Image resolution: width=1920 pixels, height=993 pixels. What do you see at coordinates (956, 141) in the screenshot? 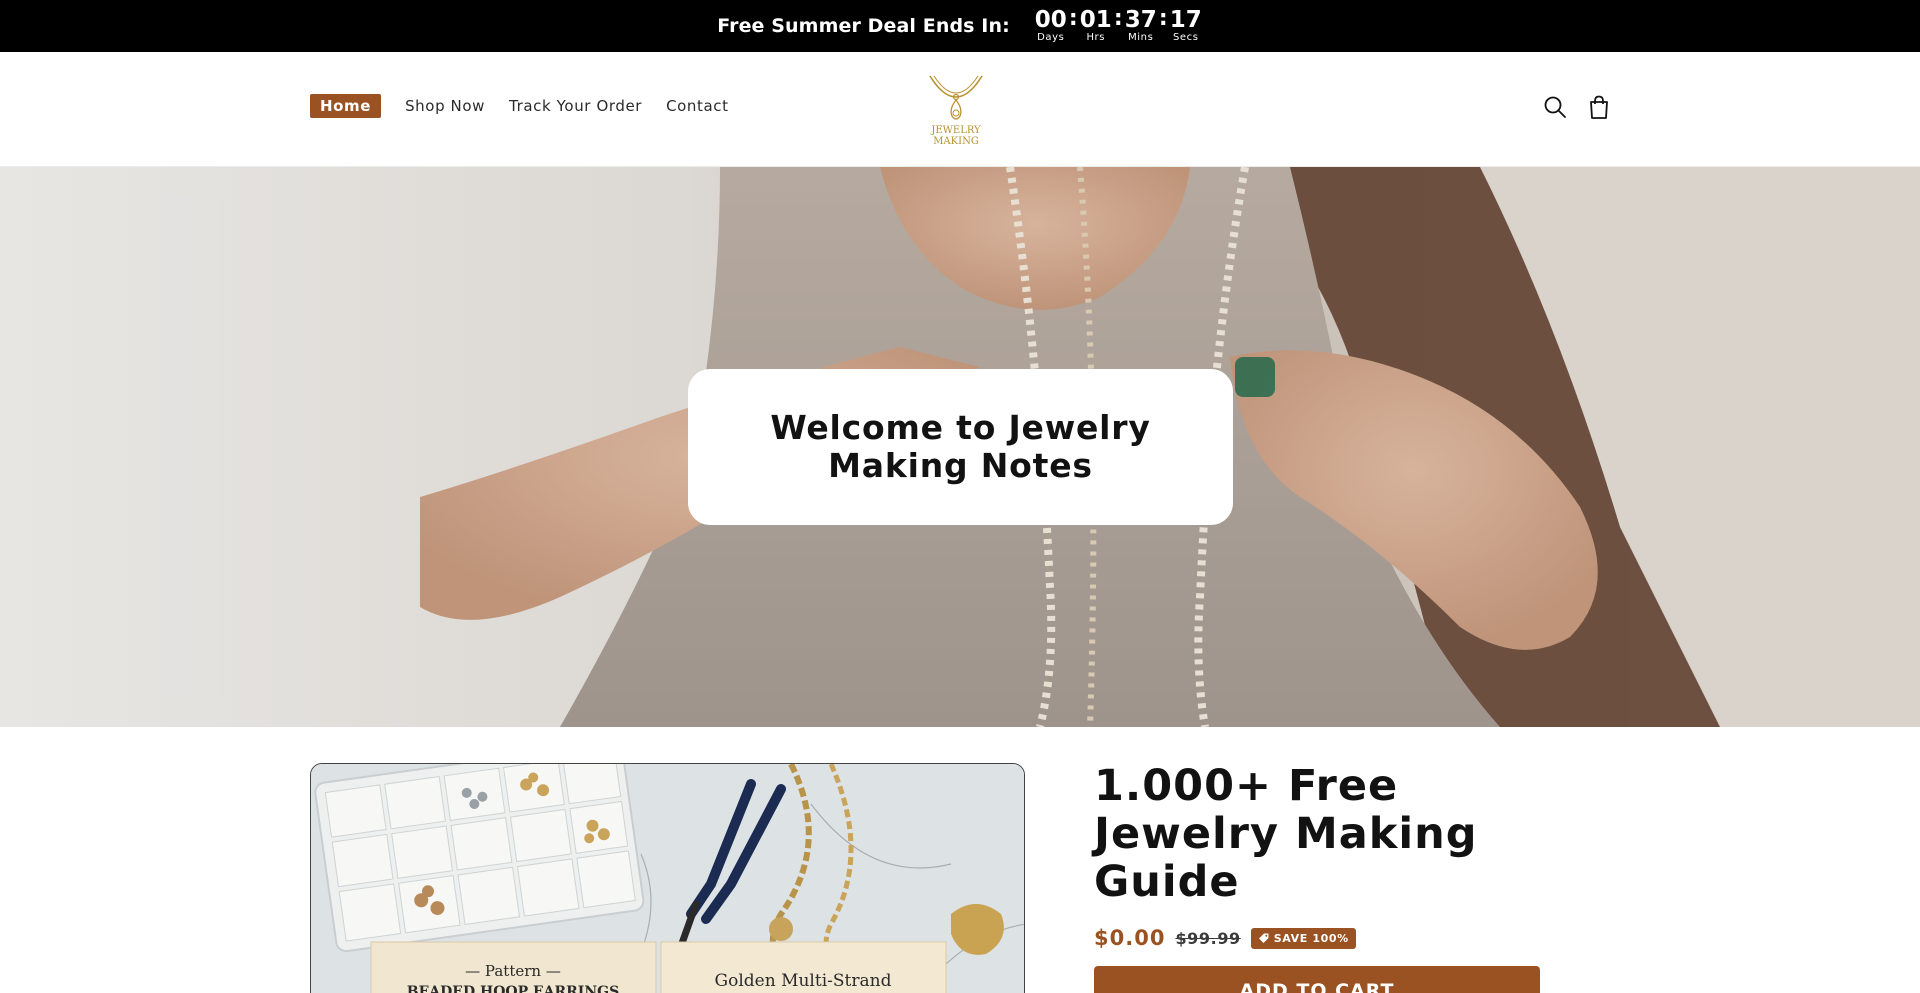
I see `logo-text-line2: MAKING` at bounding box center [956, 141].